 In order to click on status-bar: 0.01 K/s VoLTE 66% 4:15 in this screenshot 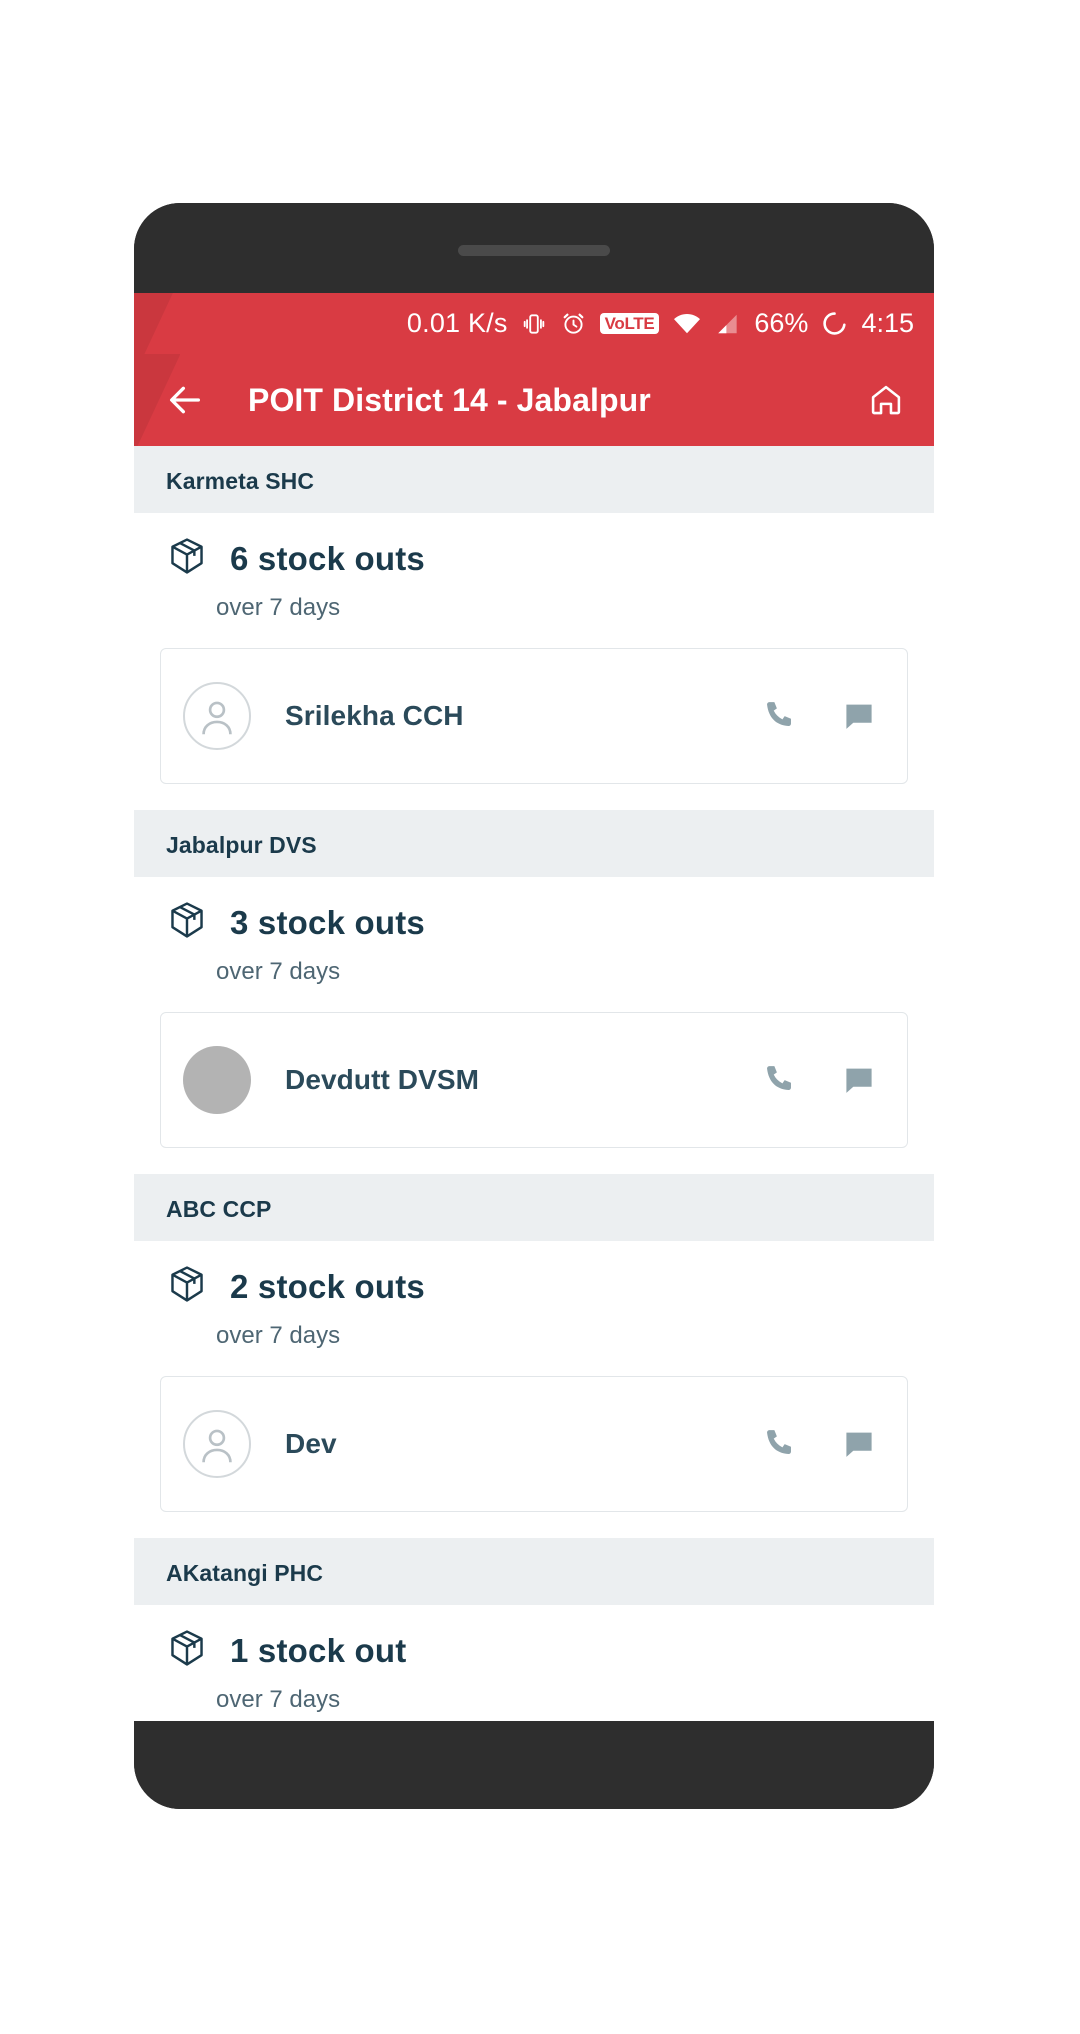, I will do `click(534, 323)`.